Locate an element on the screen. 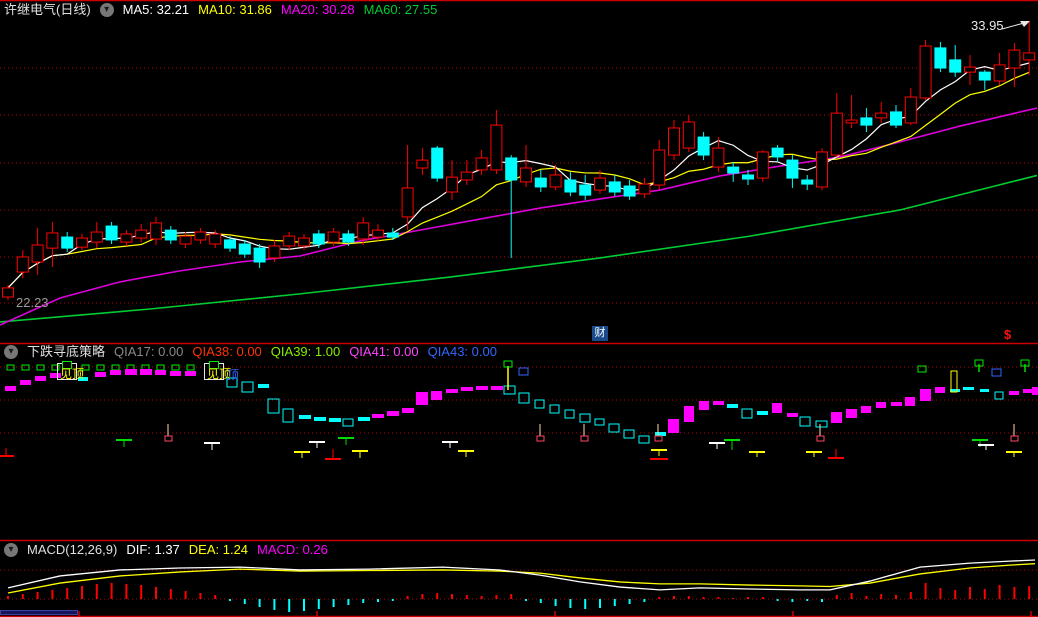 The width and height of the screenshot is (1038, 617). ma60-value: MA60: 27.55 is located at coordinates (400, 9).